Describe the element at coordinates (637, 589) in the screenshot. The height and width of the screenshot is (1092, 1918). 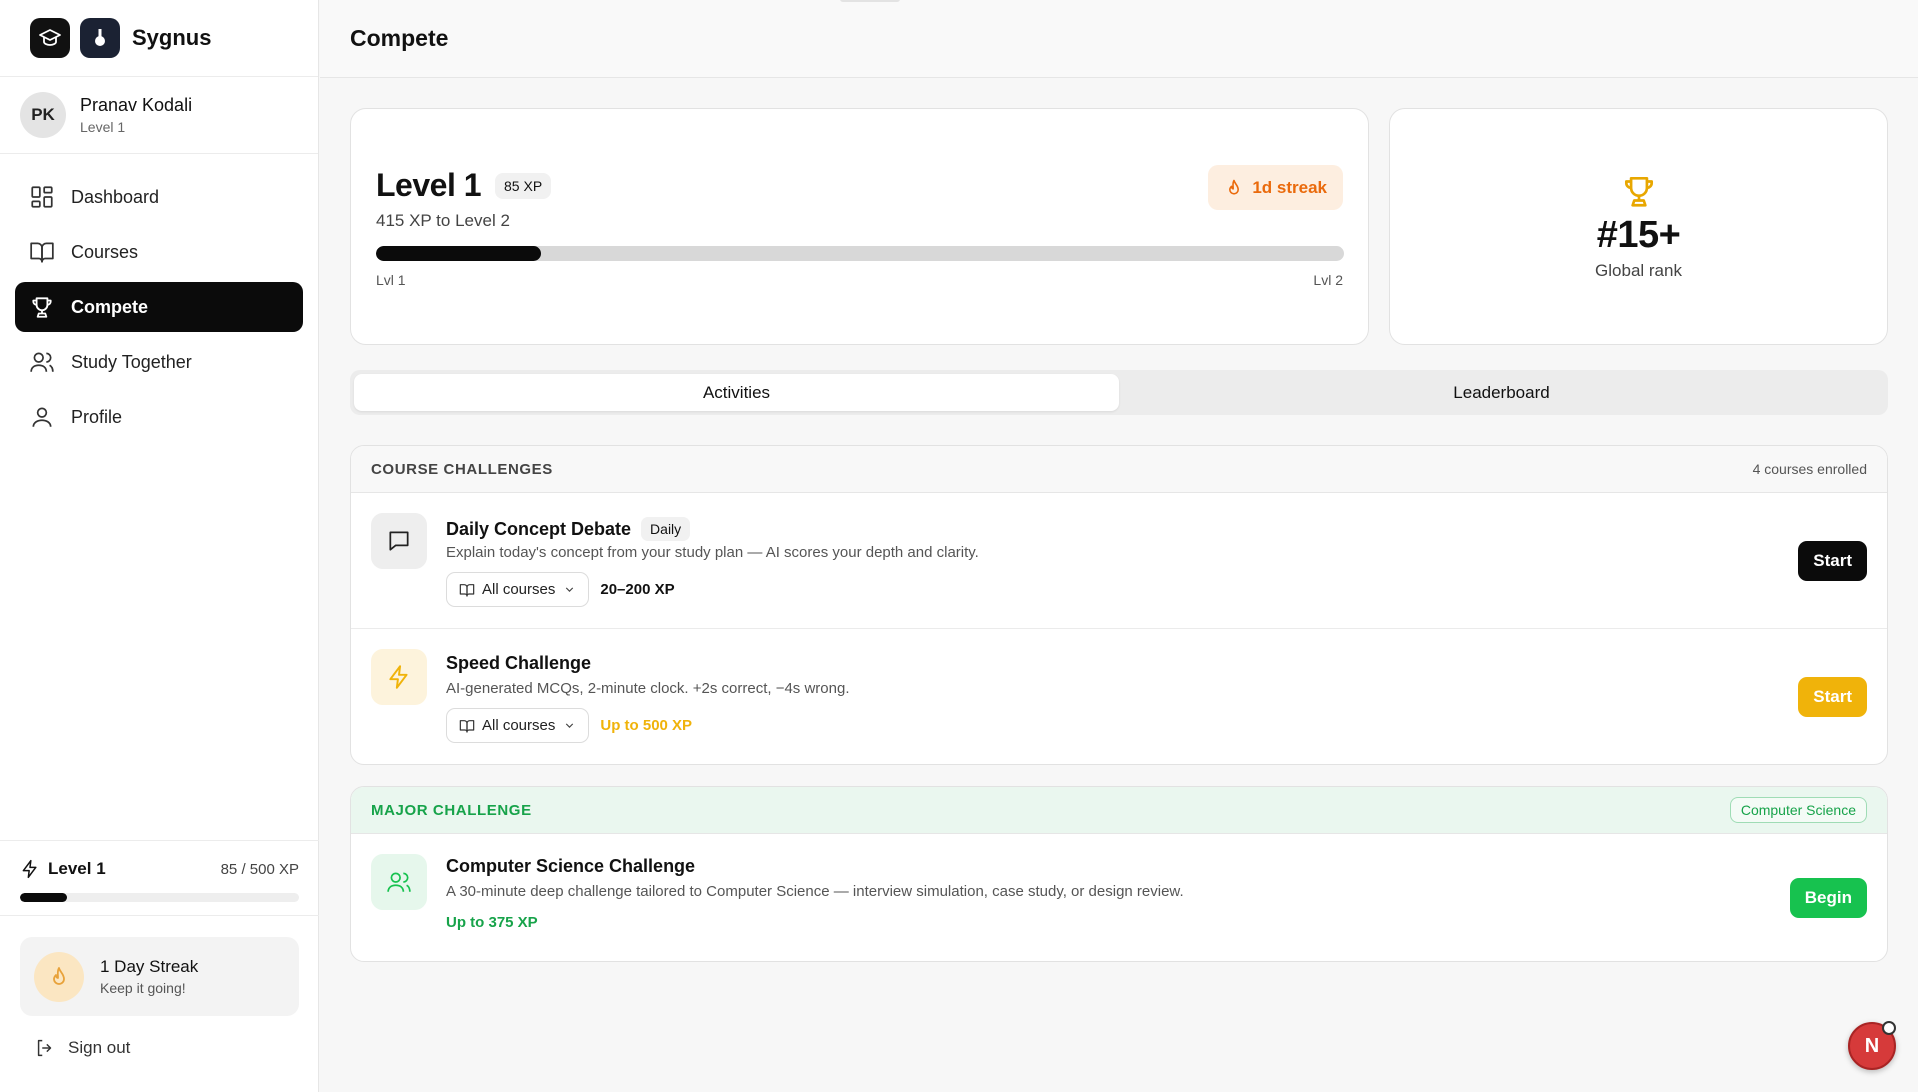
I see `xp-reward: 20–200 XP` at that location.